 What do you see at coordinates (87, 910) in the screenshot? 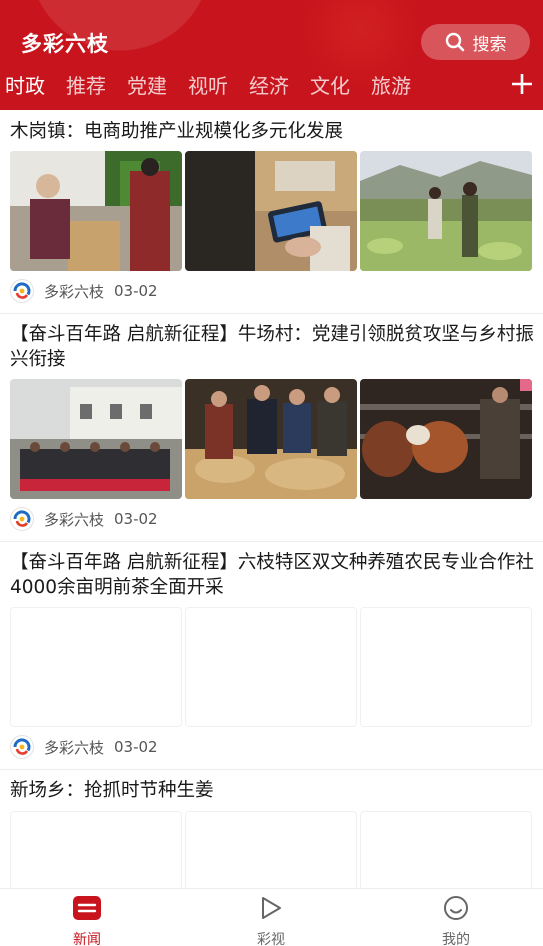
I see `news-icon` at bounding box center [87, 910].